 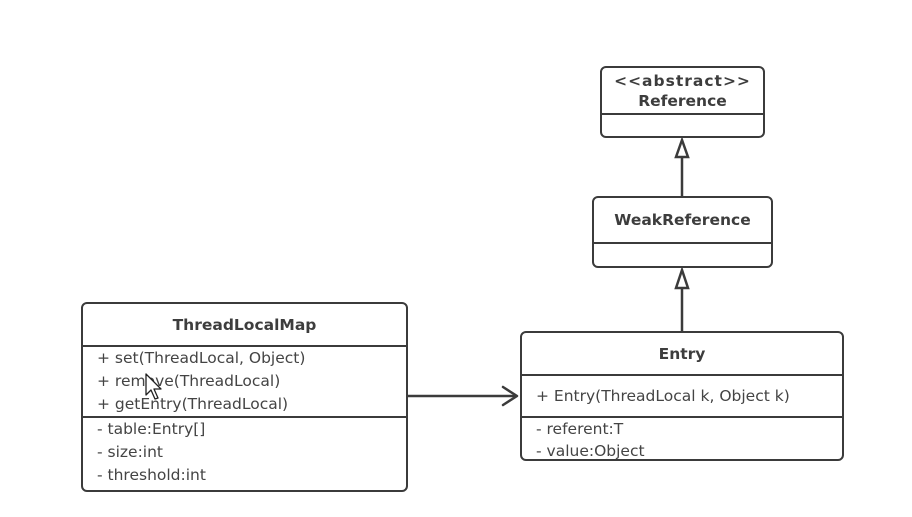 I want to click on class-reference-name: Reference, so click(x=682, y=100).